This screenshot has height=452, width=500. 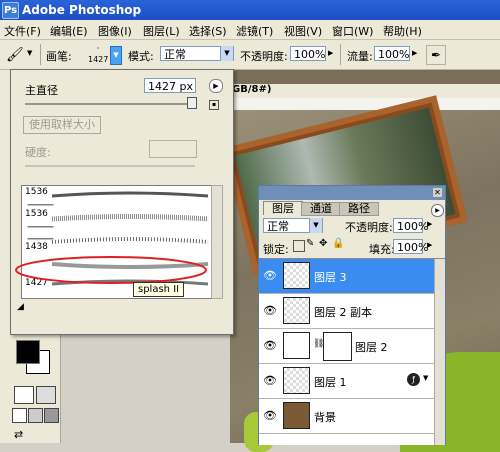 I want to click on brush-preset-picker: · 1427, so click(x=98, y=55).